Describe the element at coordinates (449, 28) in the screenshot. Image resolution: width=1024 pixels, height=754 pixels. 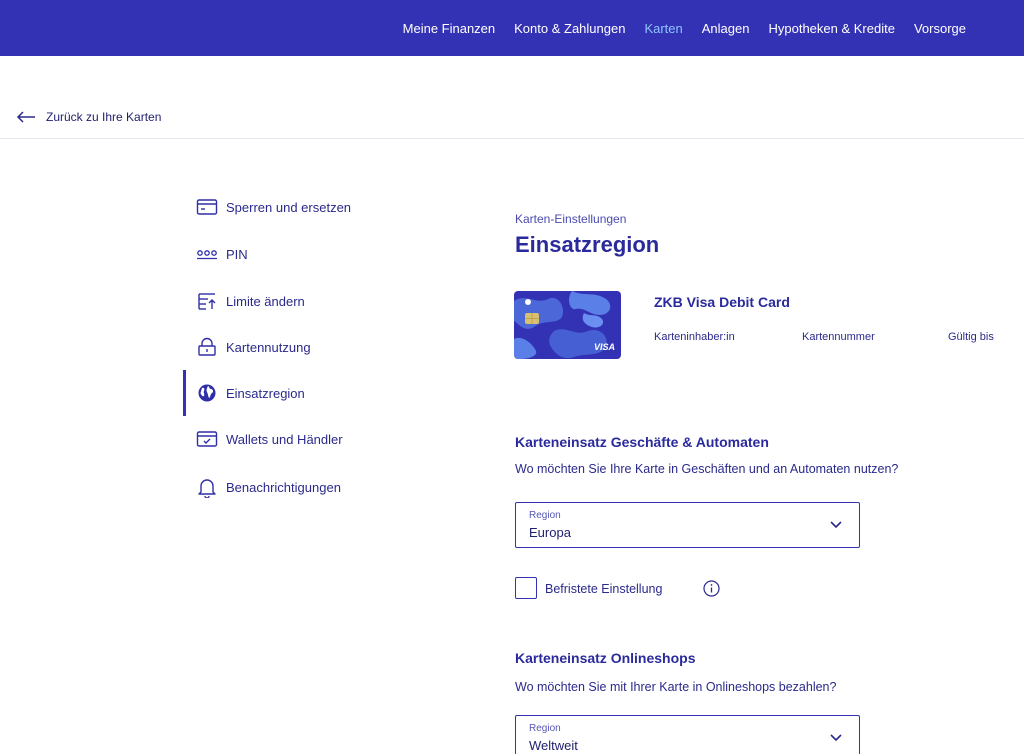
I see `nav-item-meine-finanzen: Meine Finanzen` at that location.